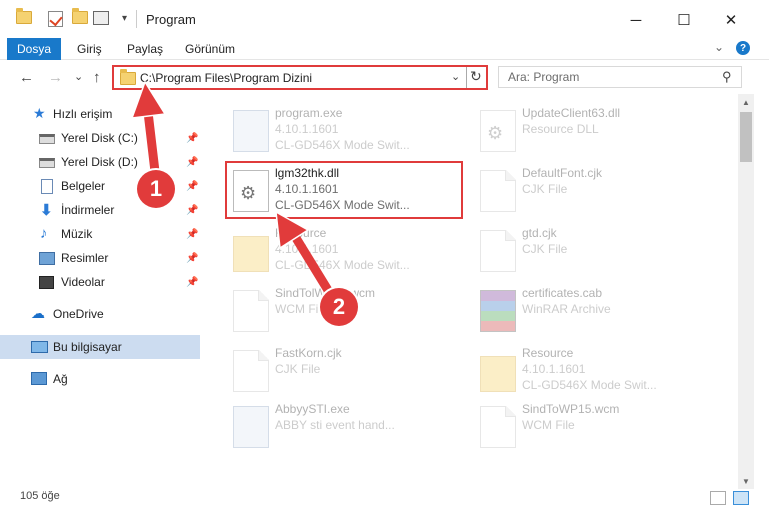 The width and height of the screenshot is (769, 527). What do you see at coordinates (156, 189) in the screenshot?
I see `step-badge-1: 1` at bounding box center [156, 189].